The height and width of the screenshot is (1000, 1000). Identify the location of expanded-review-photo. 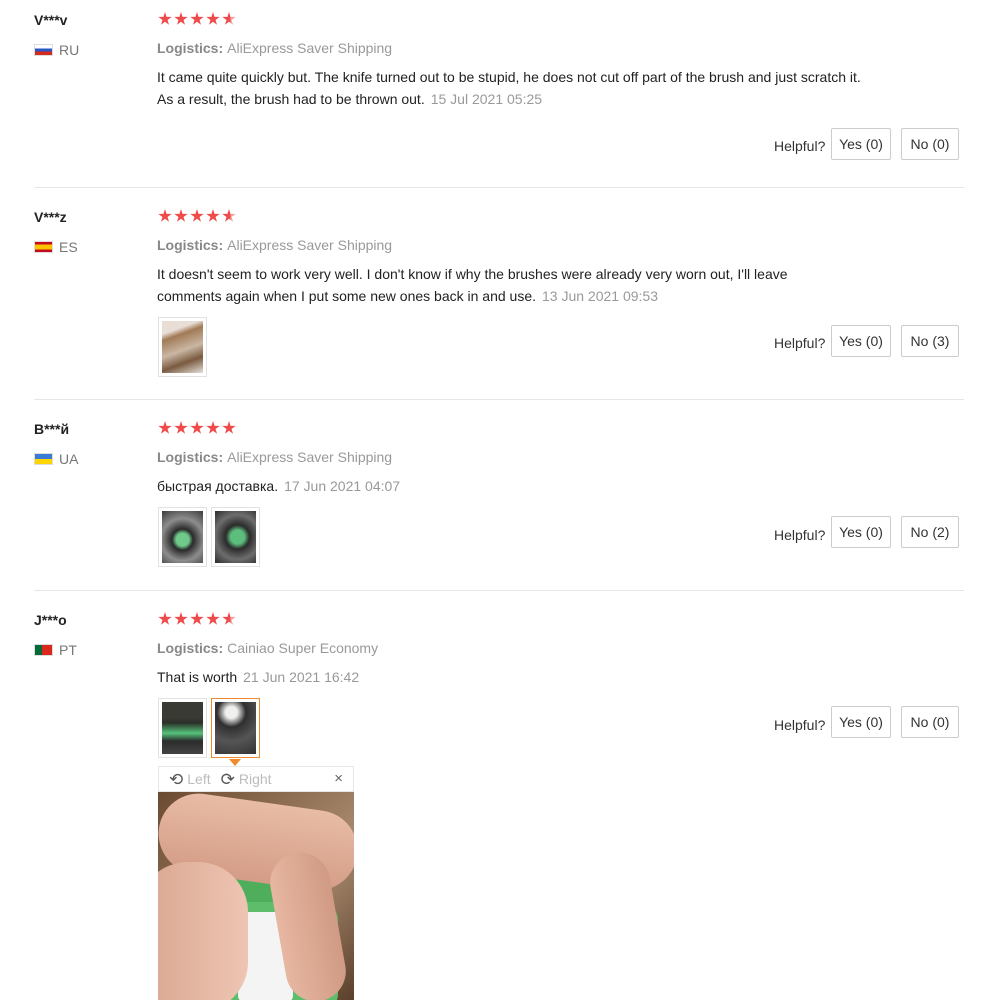
(256, 896).